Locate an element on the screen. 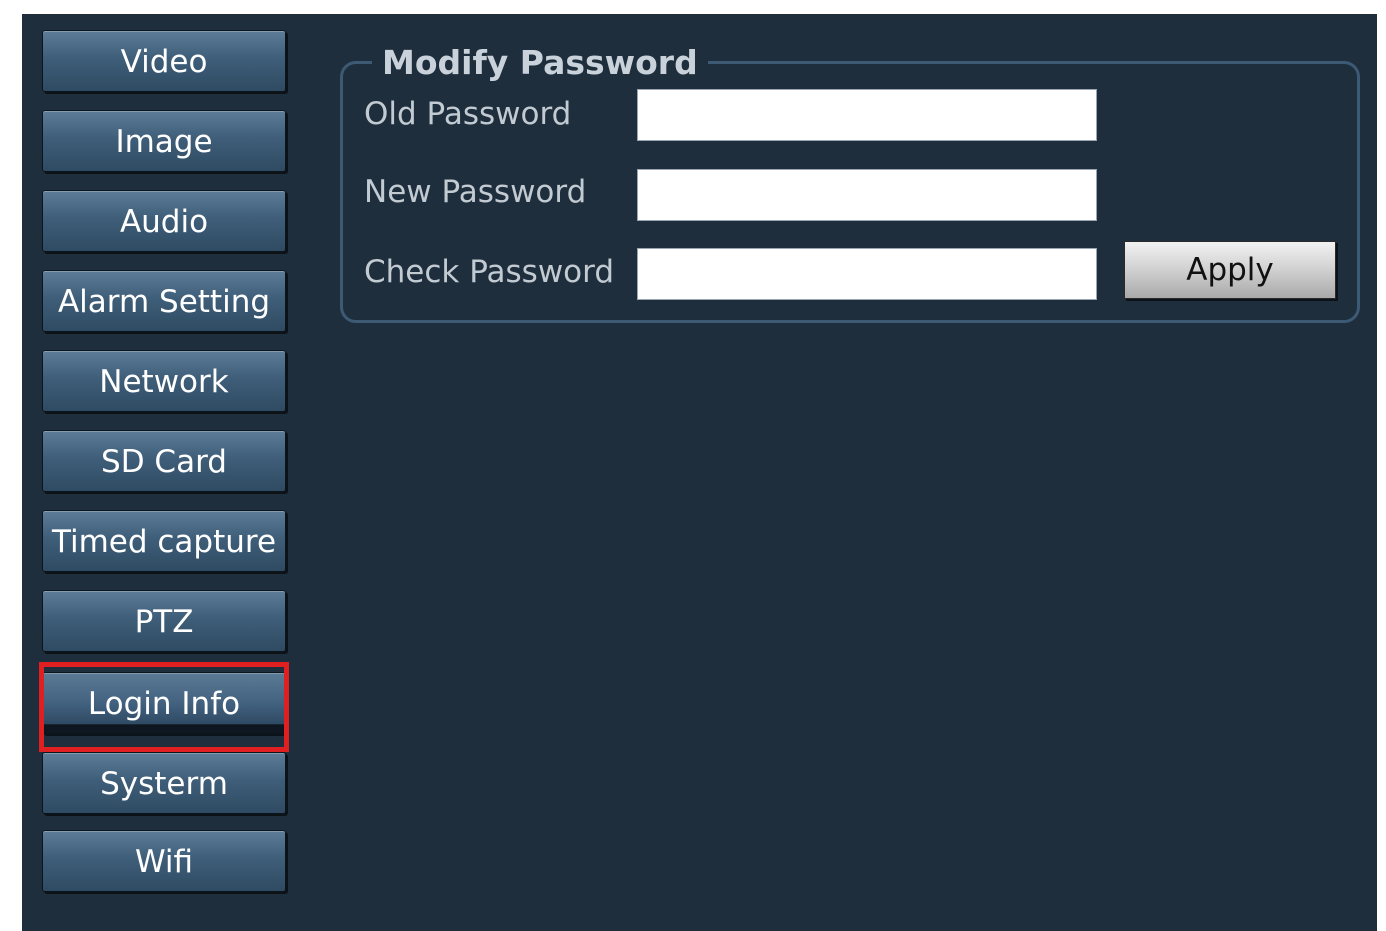  sidebar-item-timed-capture: Timed capture is located at coordinates (164, 541).